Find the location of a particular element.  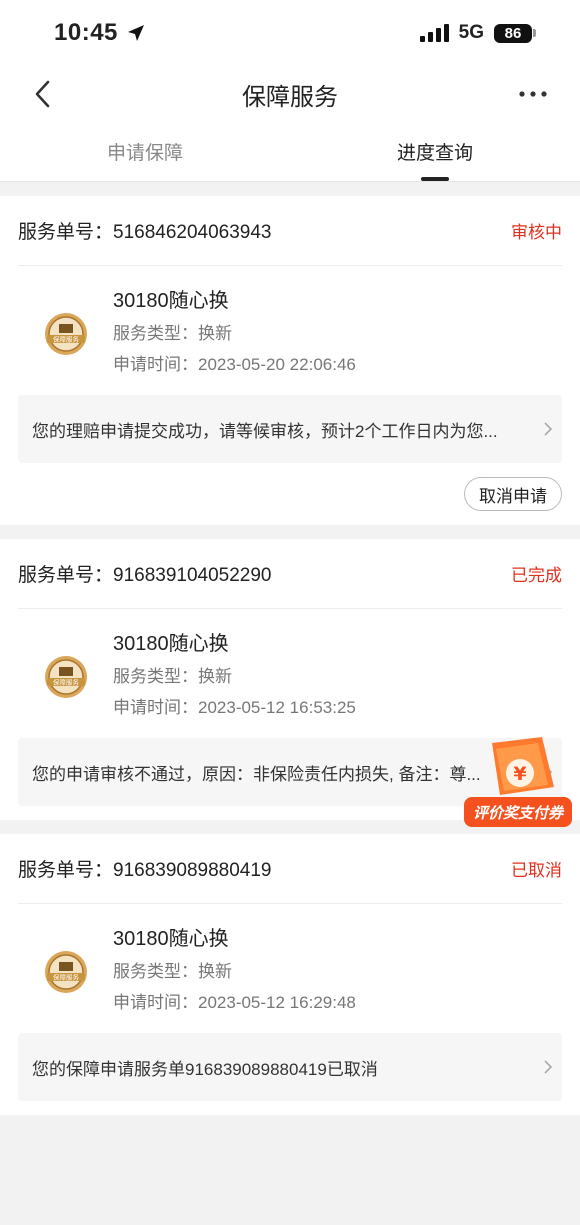

battery-level: 86 is located at coordinates (513, 33).